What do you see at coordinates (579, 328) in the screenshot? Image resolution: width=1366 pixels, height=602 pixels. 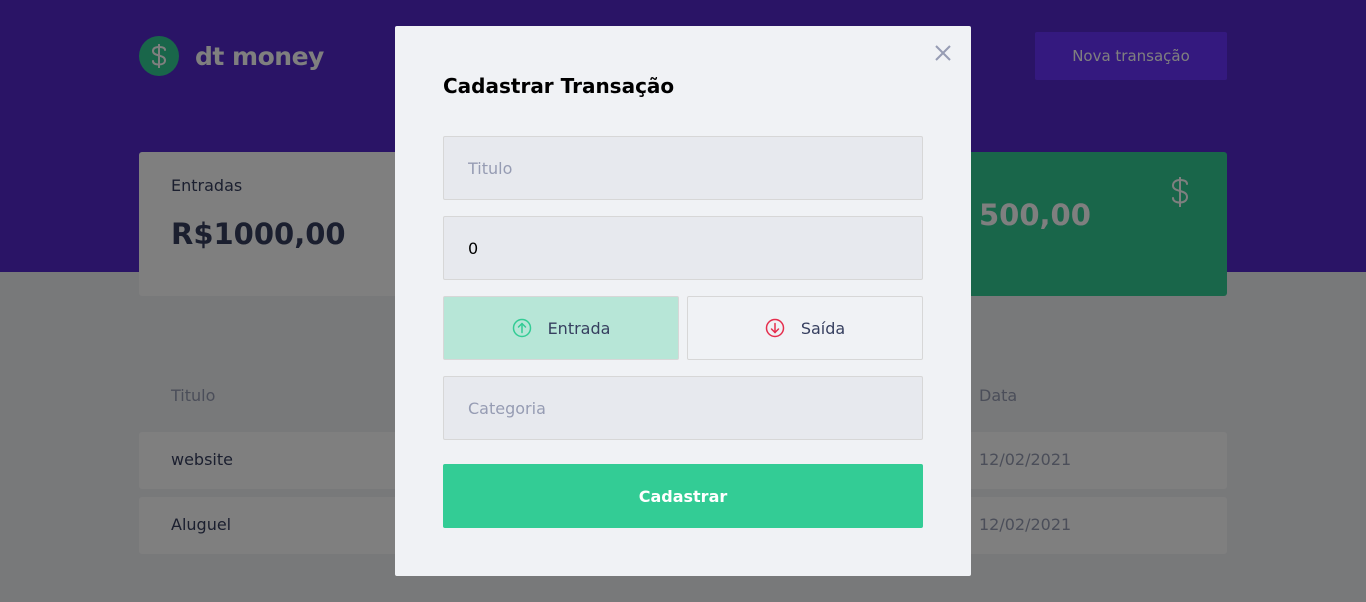 I see `type-income-label: Entrada` at bounding box center [579, 328].